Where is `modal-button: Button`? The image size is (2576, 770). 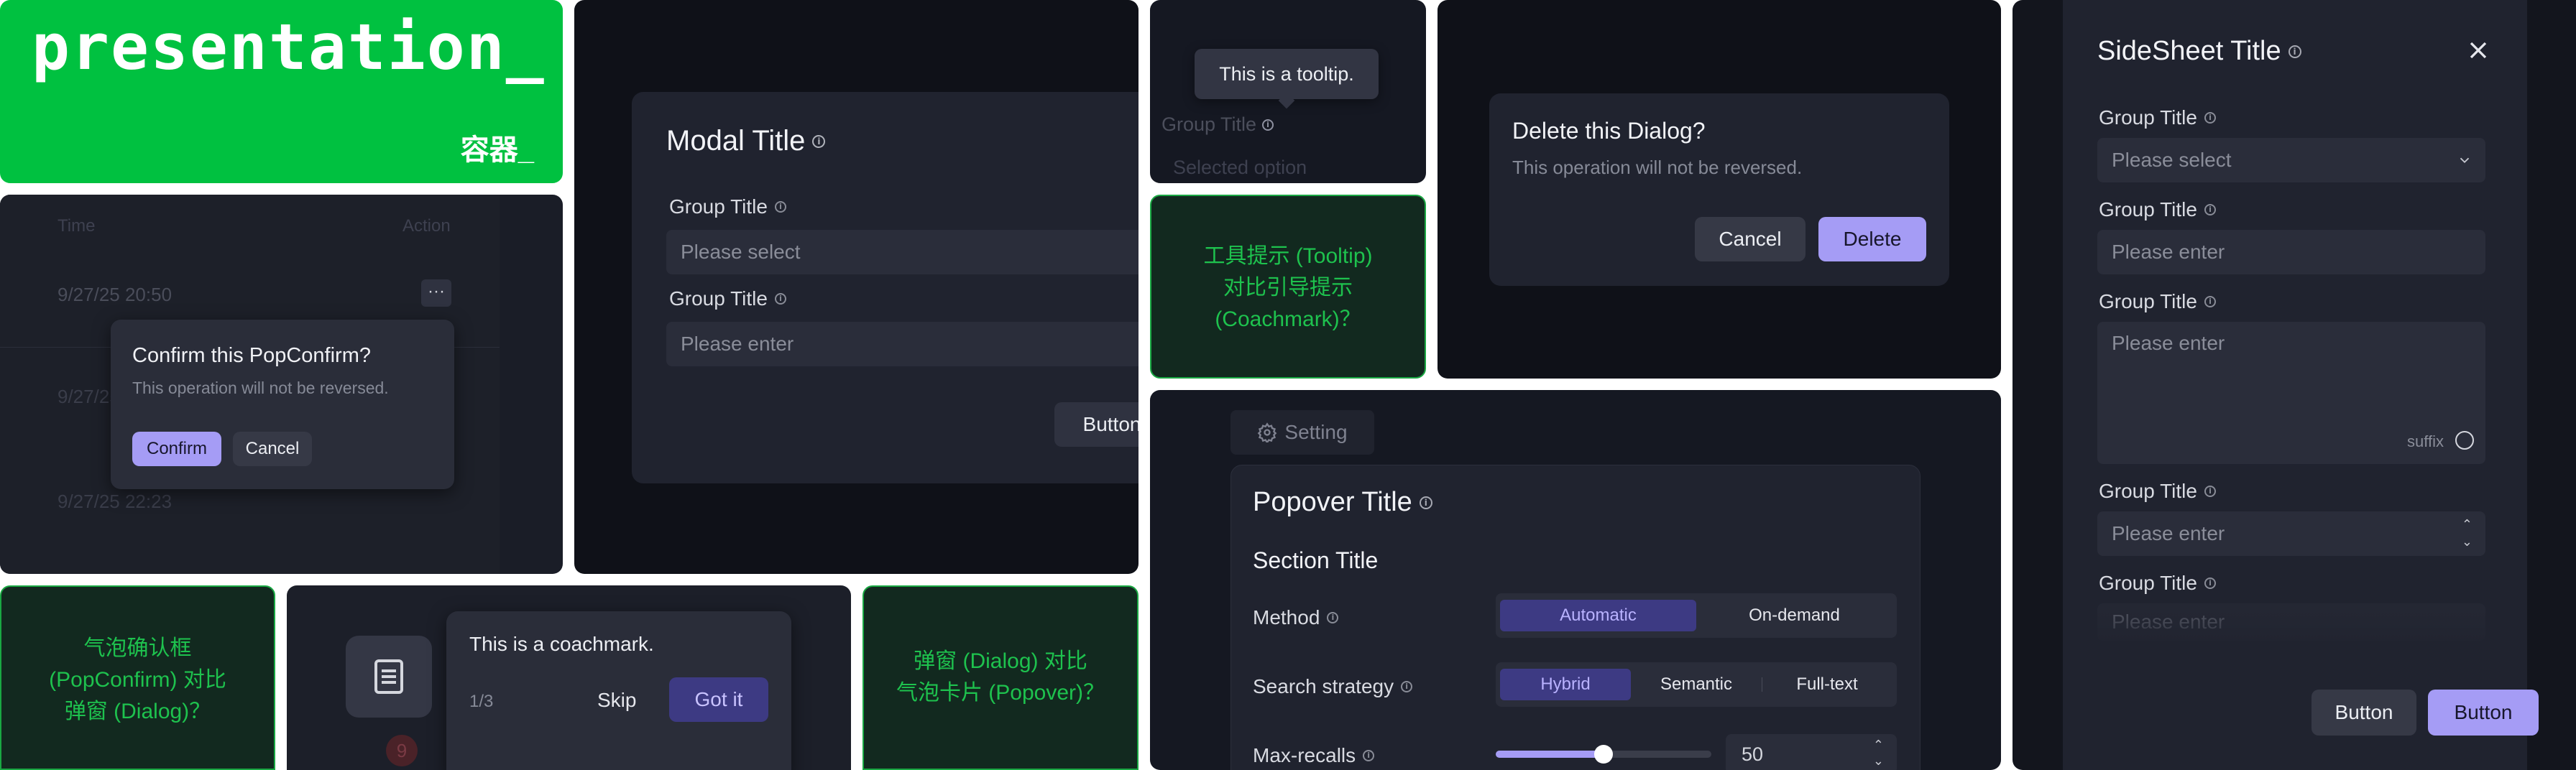 modal-button: Button is located at coordinates (1096, 424).